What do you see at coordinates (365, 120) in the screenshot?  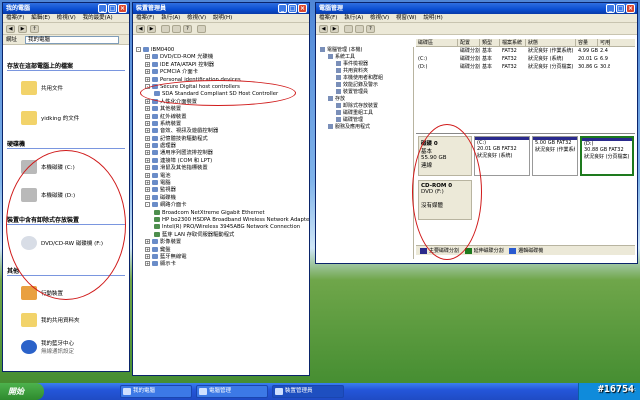 I see `console-tree-node: 磁碟管理` at bounding box center [365, 120].